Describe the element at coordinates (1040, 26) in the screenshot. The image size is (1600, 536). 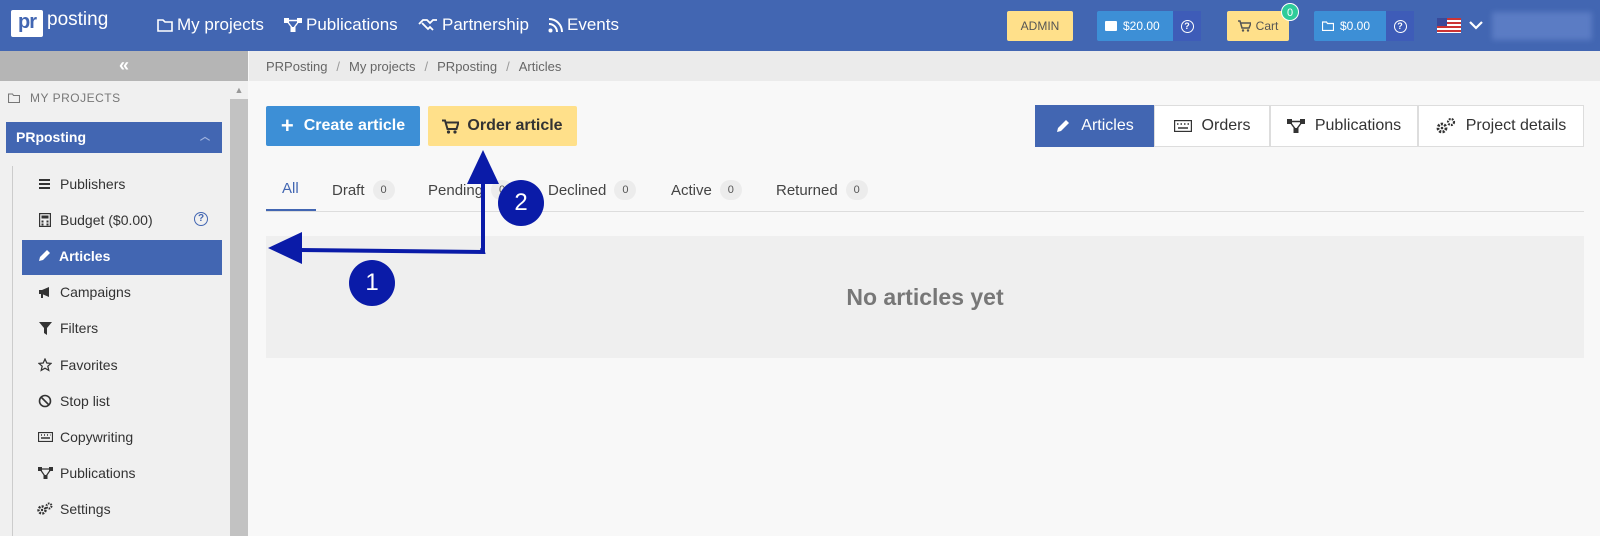
I see `admin-button: ADMIN` at that location.